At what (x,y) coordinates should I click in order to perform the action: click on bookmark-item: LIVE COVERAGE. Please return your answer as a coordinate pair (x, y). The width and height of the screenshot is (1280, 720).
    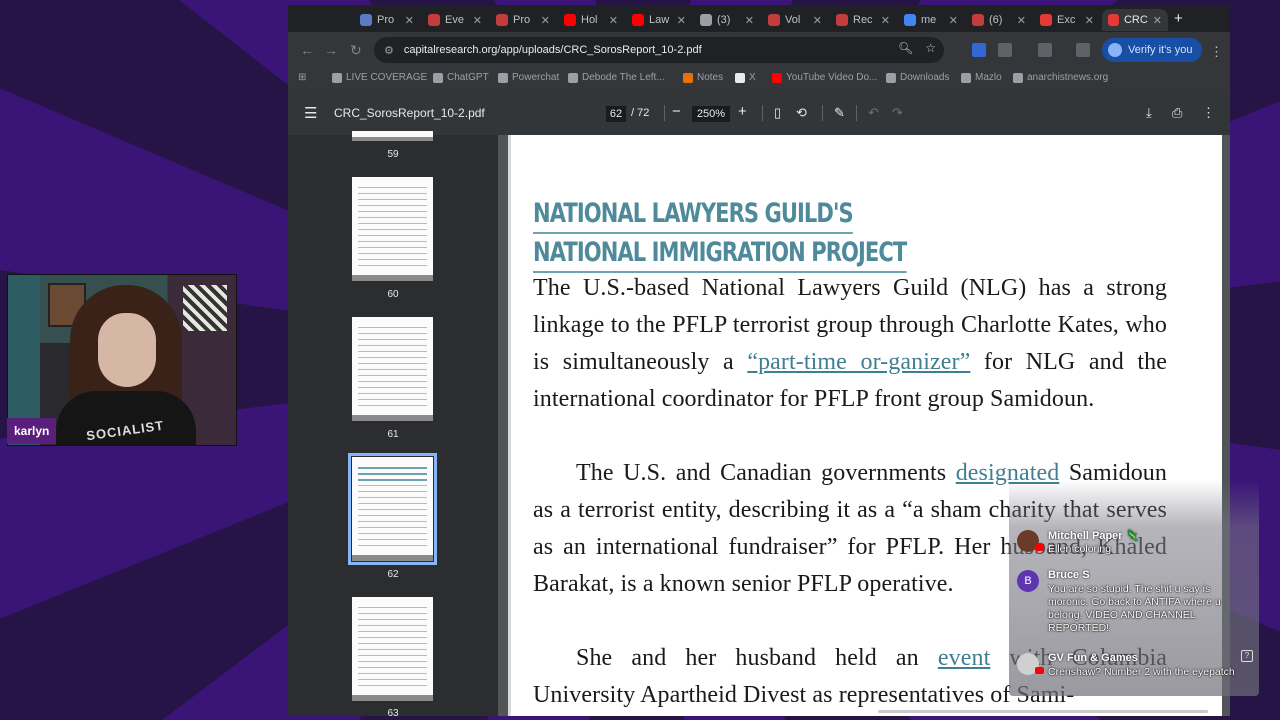
    Looking at the image, I should click on (379, 77).